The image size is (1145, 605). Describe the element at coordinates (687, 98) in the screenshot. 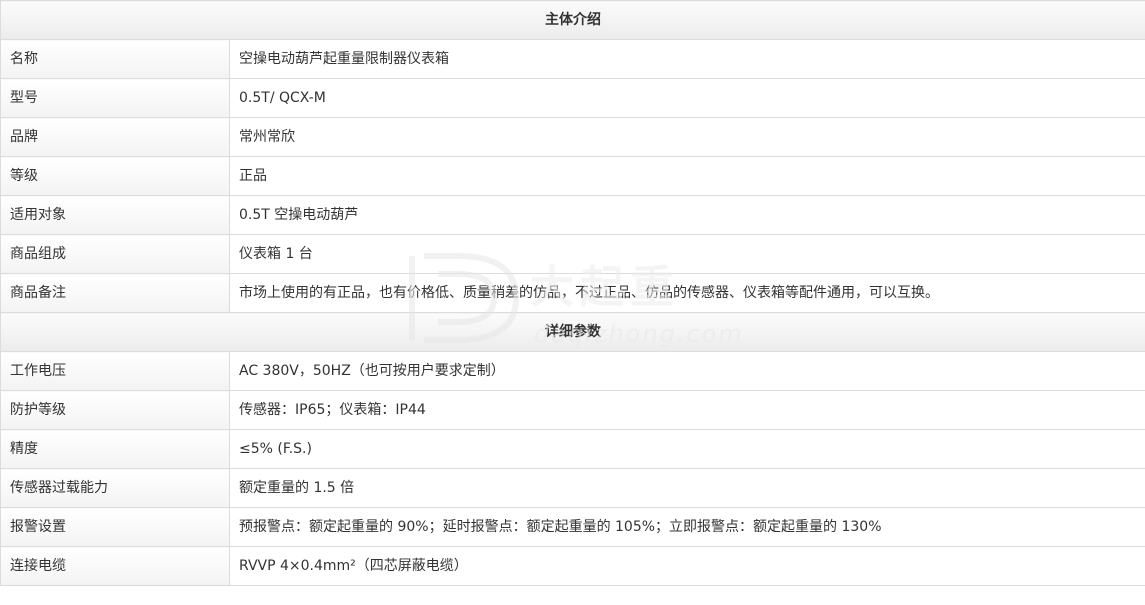

I see `row-value: 0.5T/ QCX-M` at that location.